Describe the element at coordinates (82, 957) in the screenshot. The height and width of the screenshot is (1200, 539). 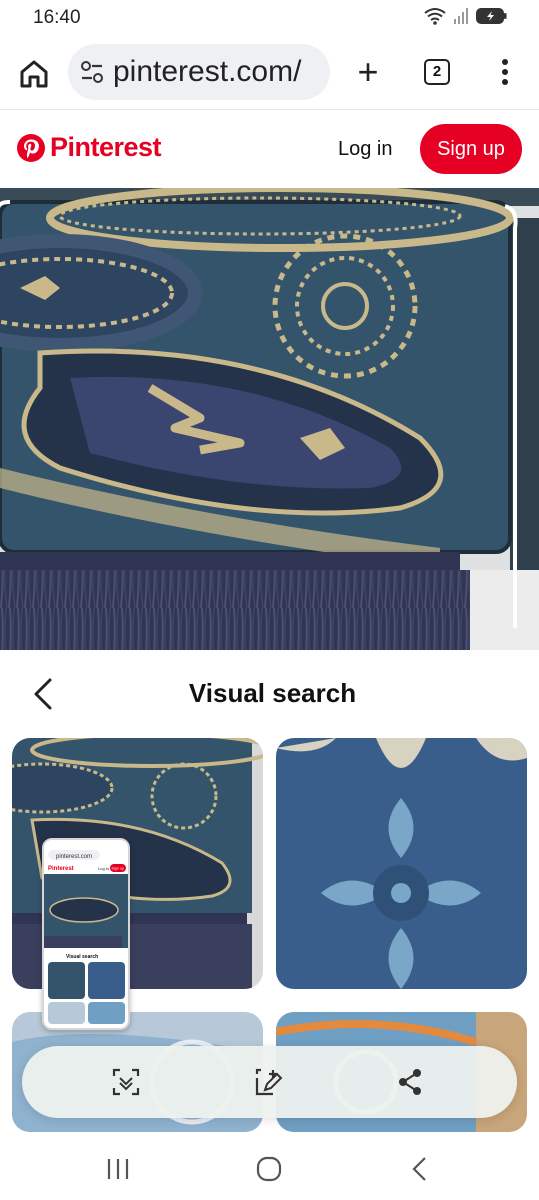
I see `preview-title: Visual search` at that location.